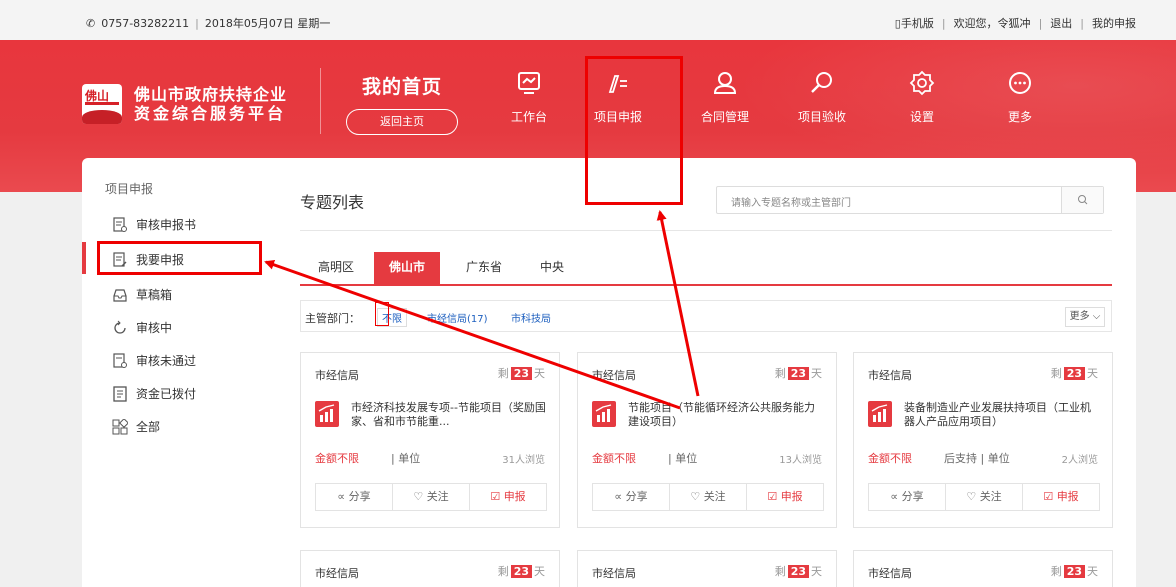 The image size is (1176, 587). I want to click on arrow-to-sidebar, so click(472, 334).